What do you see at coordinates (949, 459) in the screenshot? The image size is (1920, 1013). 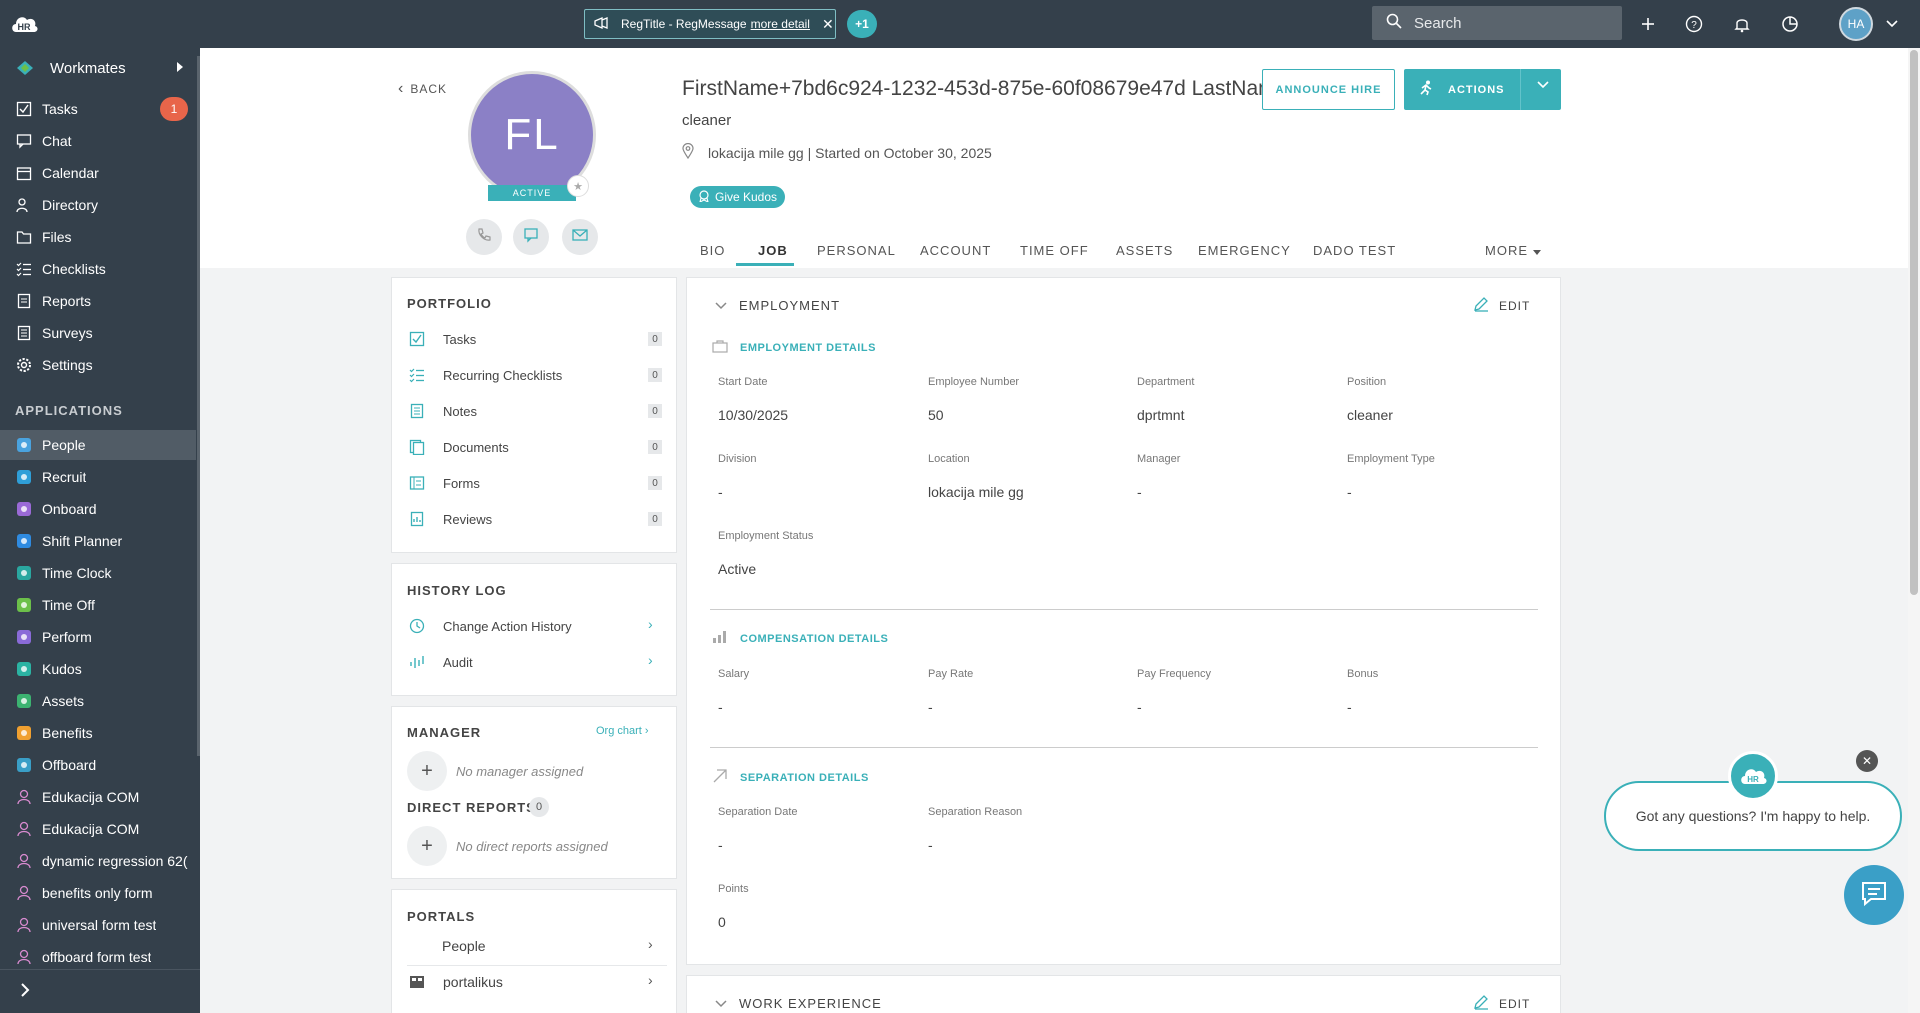 I see `field-label: Location` at bounding box center [949, 459].